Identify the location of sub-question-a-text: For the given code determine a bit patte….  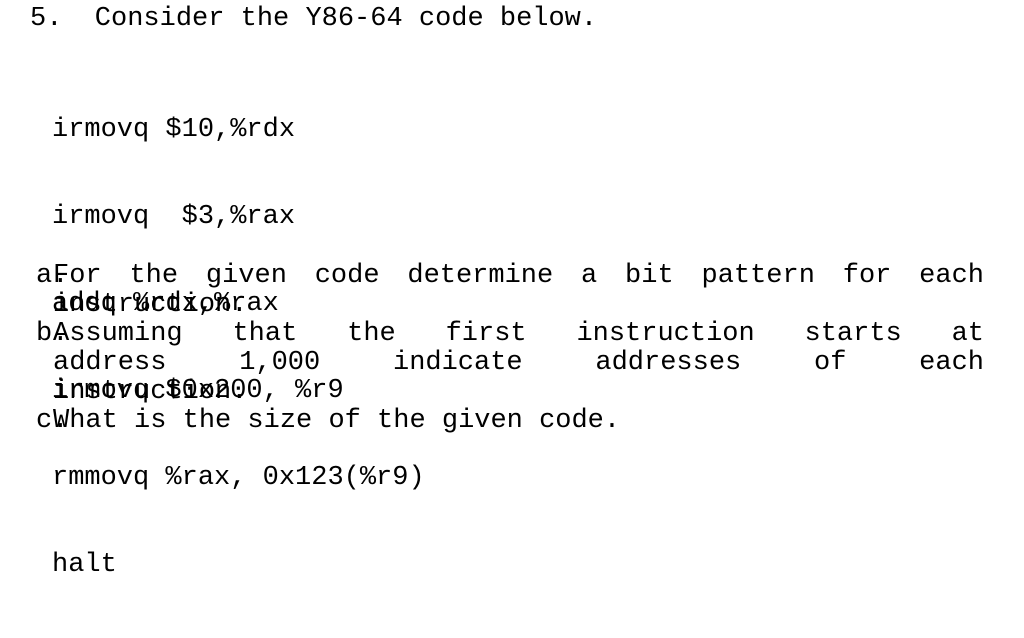
(518, 291).